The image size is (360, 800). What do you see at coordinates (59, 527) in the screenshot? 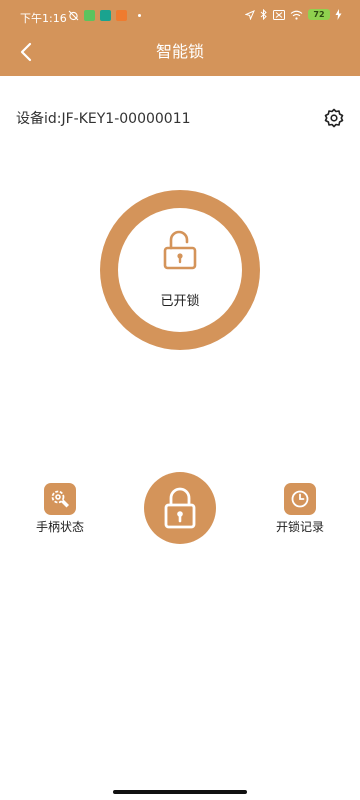
I see `handle-status-label: 手柄状态` at bounding box center [59, 527].